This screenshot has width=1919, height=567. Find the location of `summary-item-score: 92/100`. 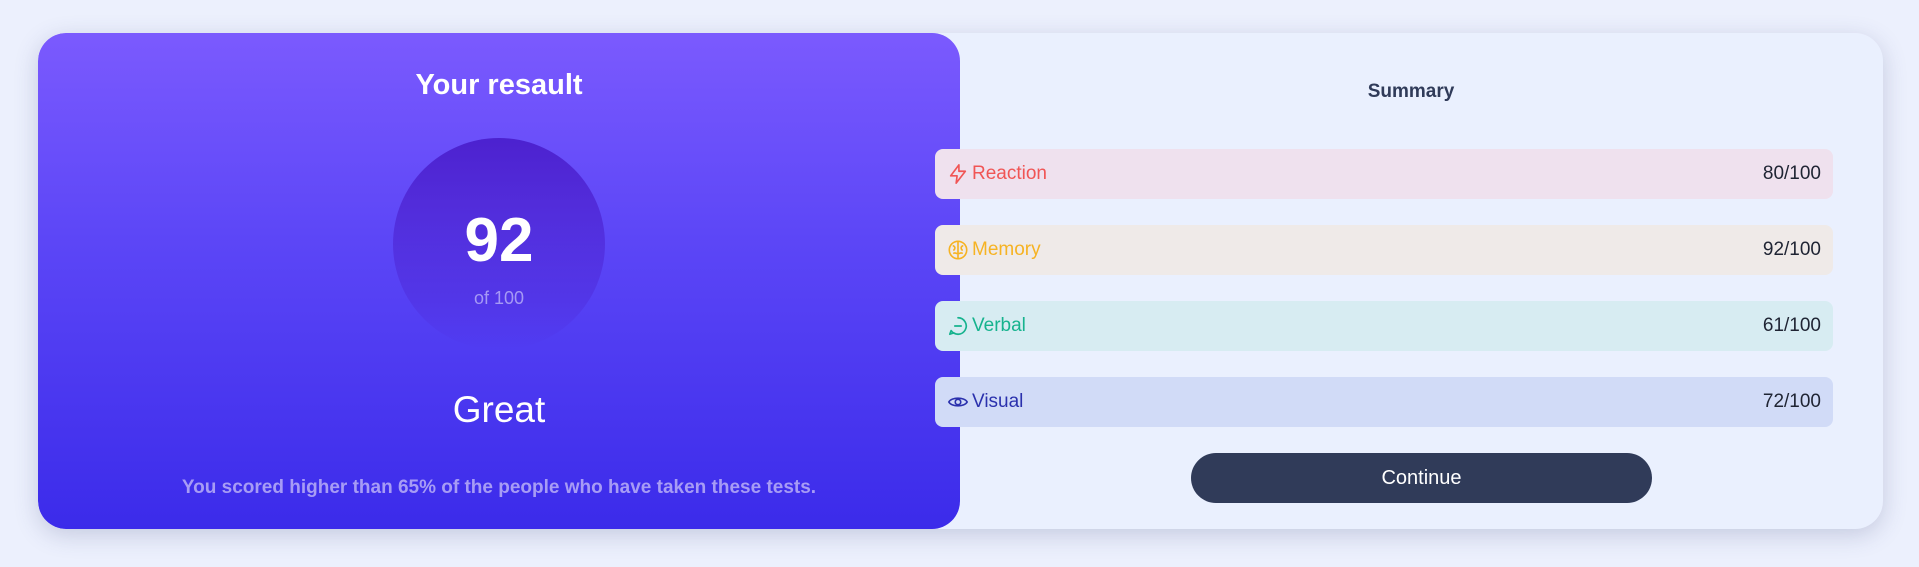

summary-item-score: 92/100 is located at coordinates (1791, 249).